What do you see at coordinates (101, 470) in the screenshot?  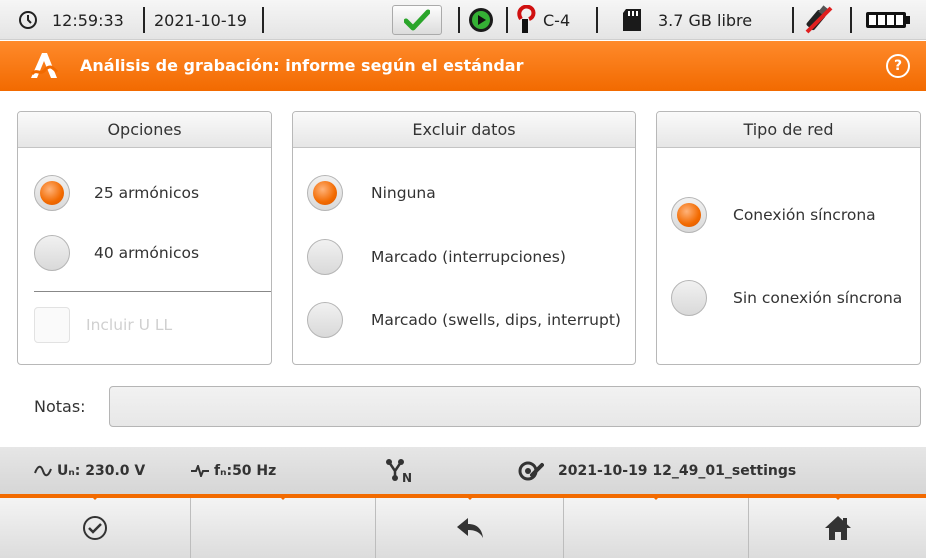 I see `nominal-voltage-value: Uₙ: 230.0 V` at bounding box center [101, 470].